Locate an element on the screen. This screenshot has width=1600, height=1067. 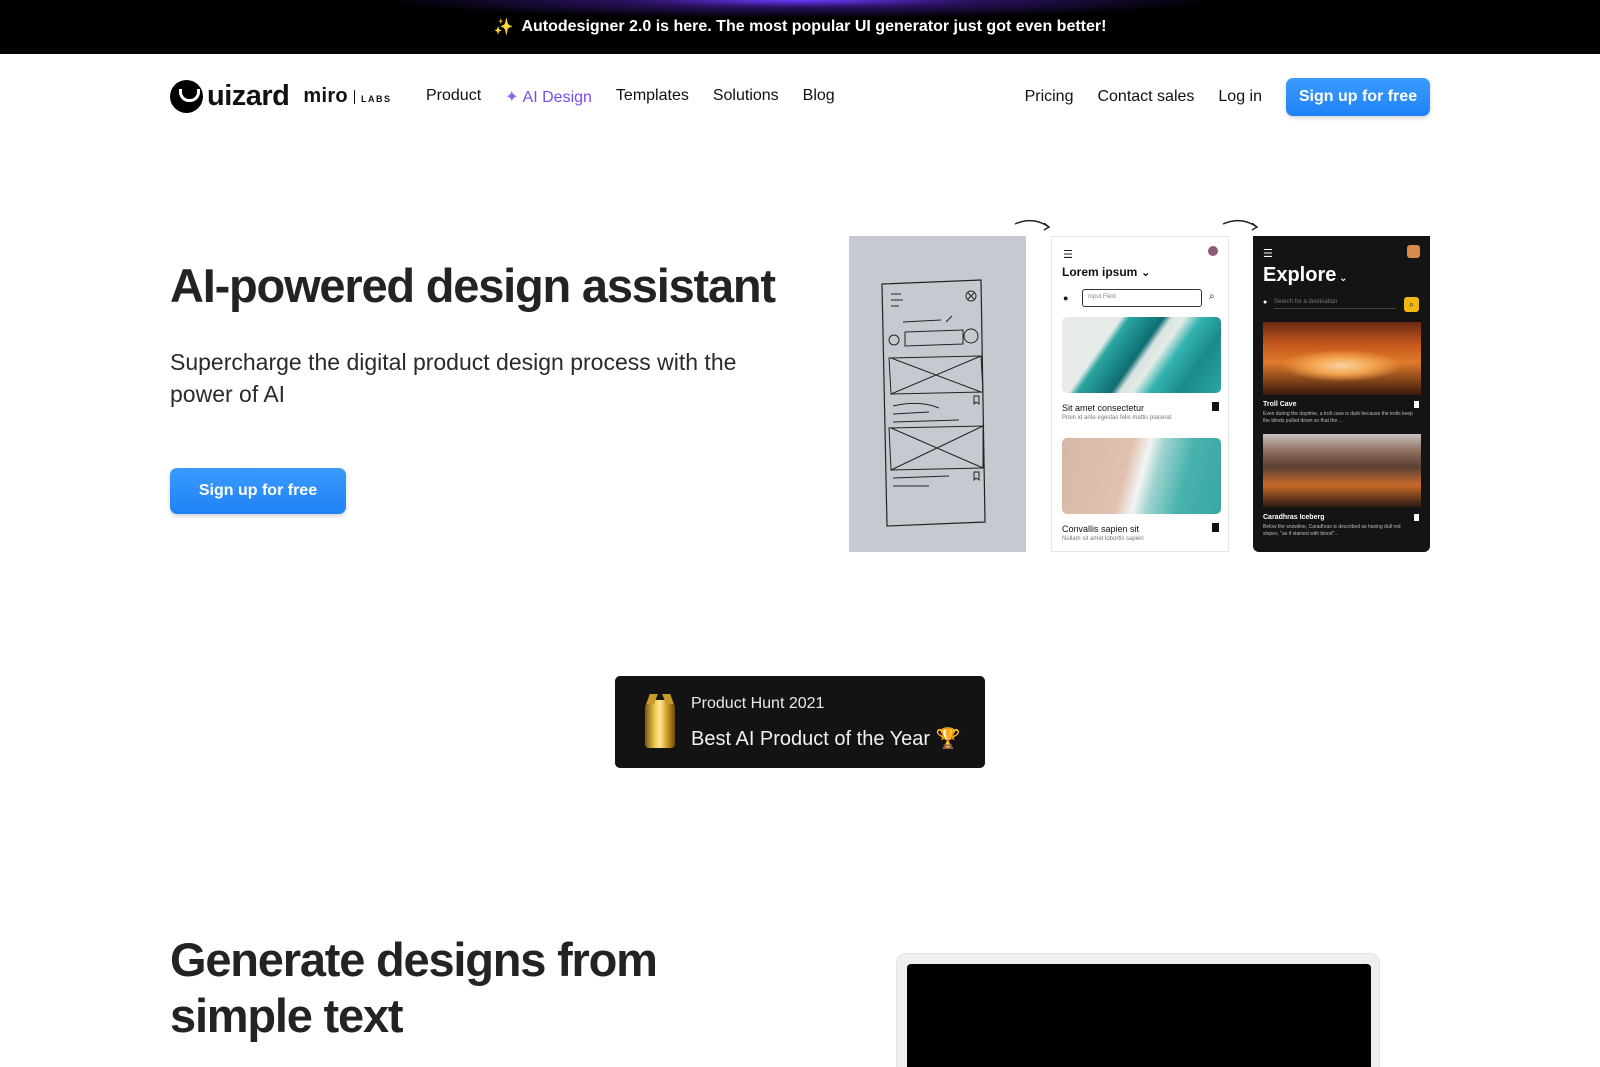
beach-image is located at coordinates (1141, 476).